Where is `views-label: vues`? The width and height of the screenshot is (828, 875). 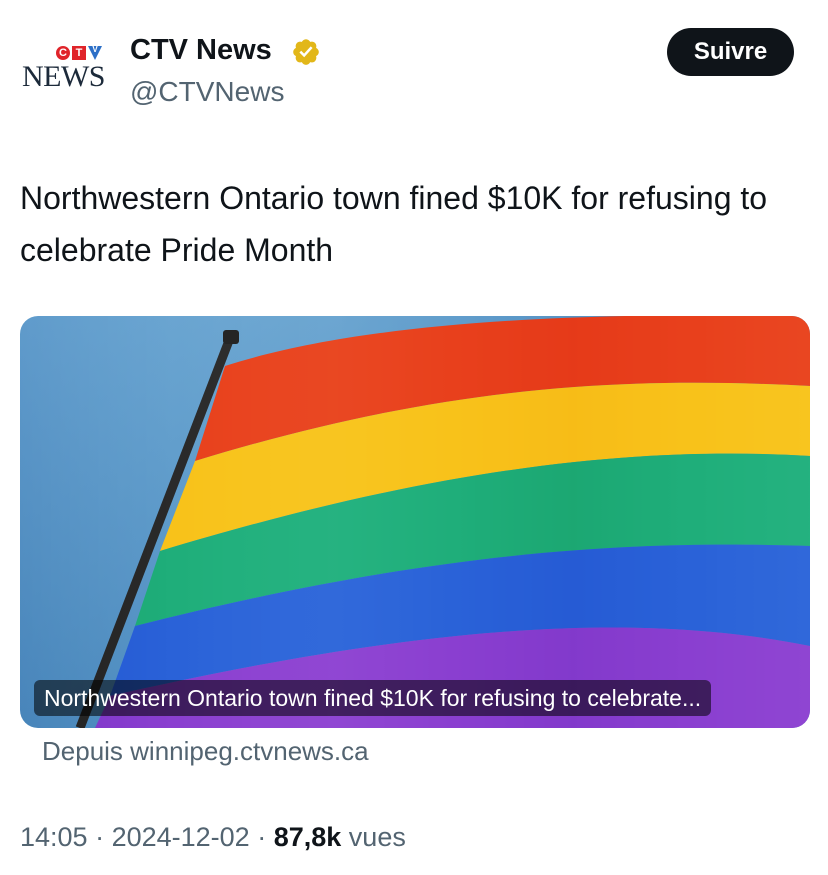
views-label: vues is located at coordinates (377, 837).